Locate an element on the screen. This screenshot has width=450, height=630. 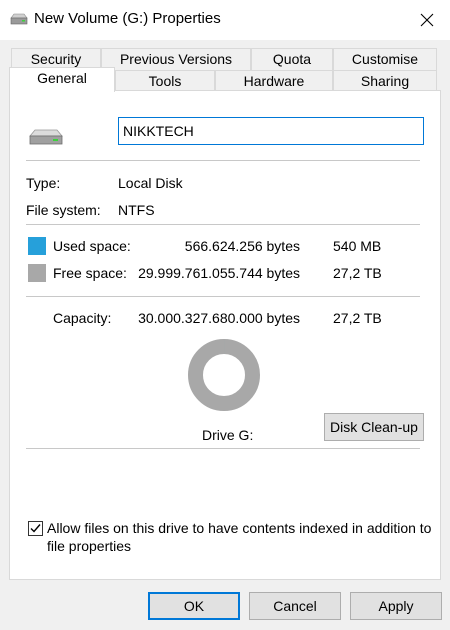
window-title: New Volume (G:) Properties is located at coordinates (127, 18).